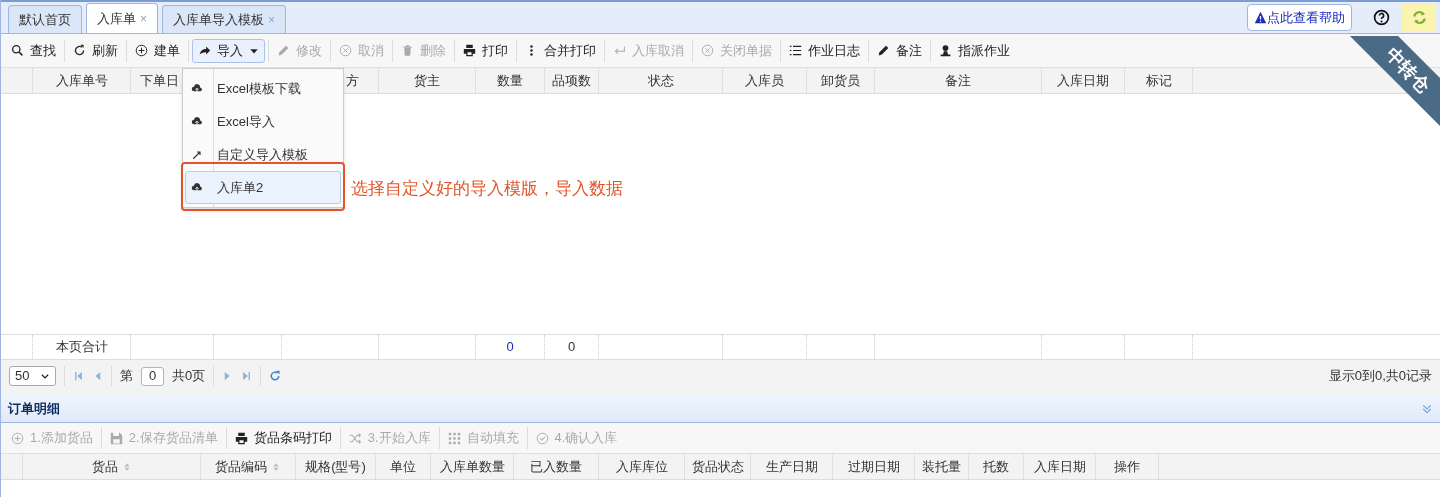 The height and width of the screenshot is (497, 1440). What do you see at coordinates (204, 50) in the screenshot?
I see `share-arrow-icon` at bounding box center [204, 50].